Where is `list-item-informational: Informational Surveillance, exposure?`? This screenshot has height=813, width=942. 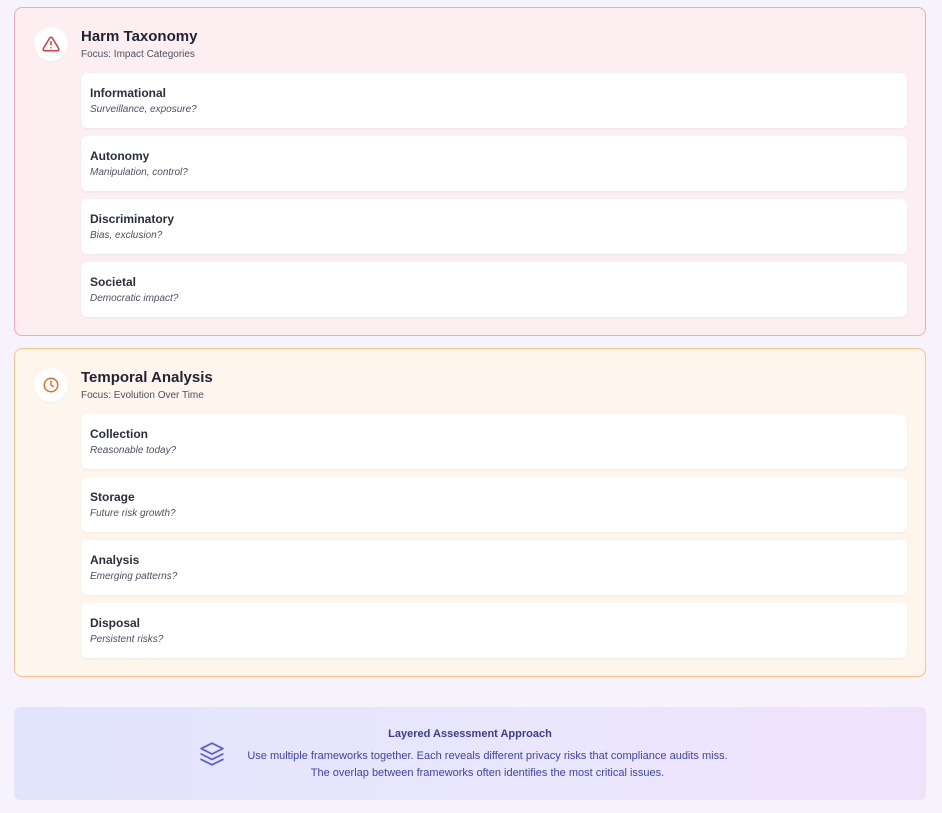
list-item-informational: Informational Surveillance, exposure? is located at coordinates (494, 100).